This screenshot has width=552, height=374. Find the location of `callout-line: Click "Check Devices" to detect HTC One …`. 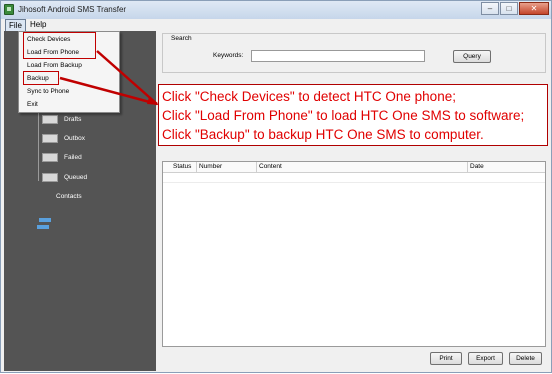

callout-line: Click "Check Devices" to detect HTC One … is located at coordinates (309, 96).